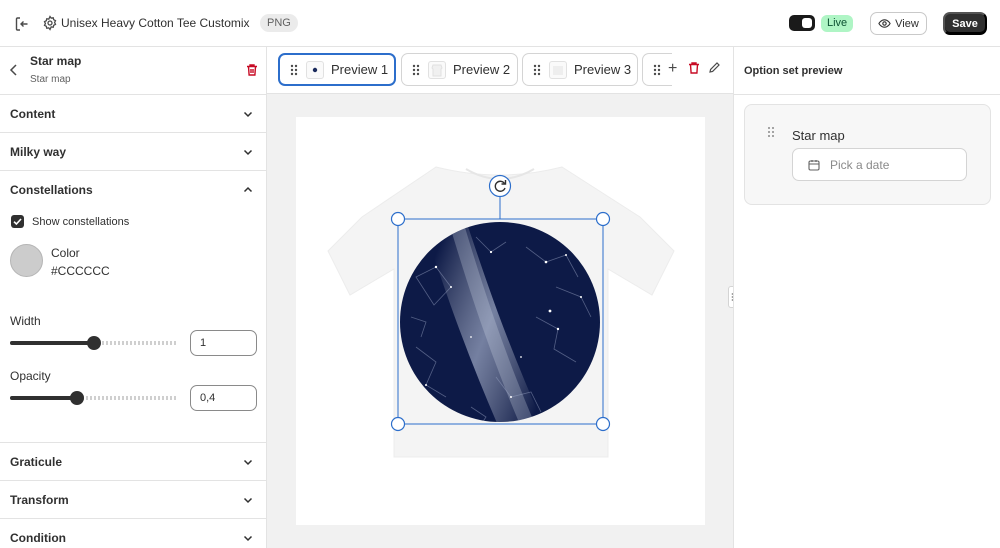  I want to click on gear-icon, so click(50, 23).